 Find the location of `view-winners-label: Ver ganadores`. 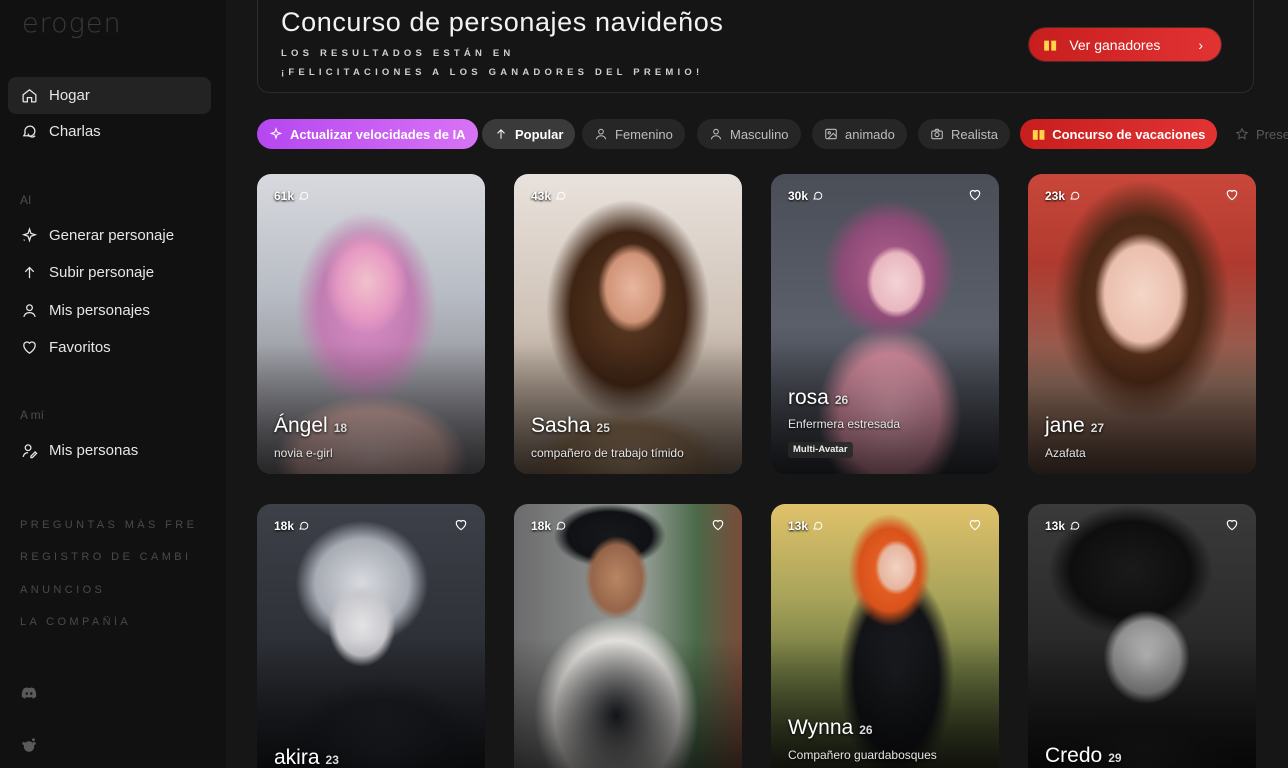

view-winners-label: Ver ganadores is located at coordinates (1115, 44).